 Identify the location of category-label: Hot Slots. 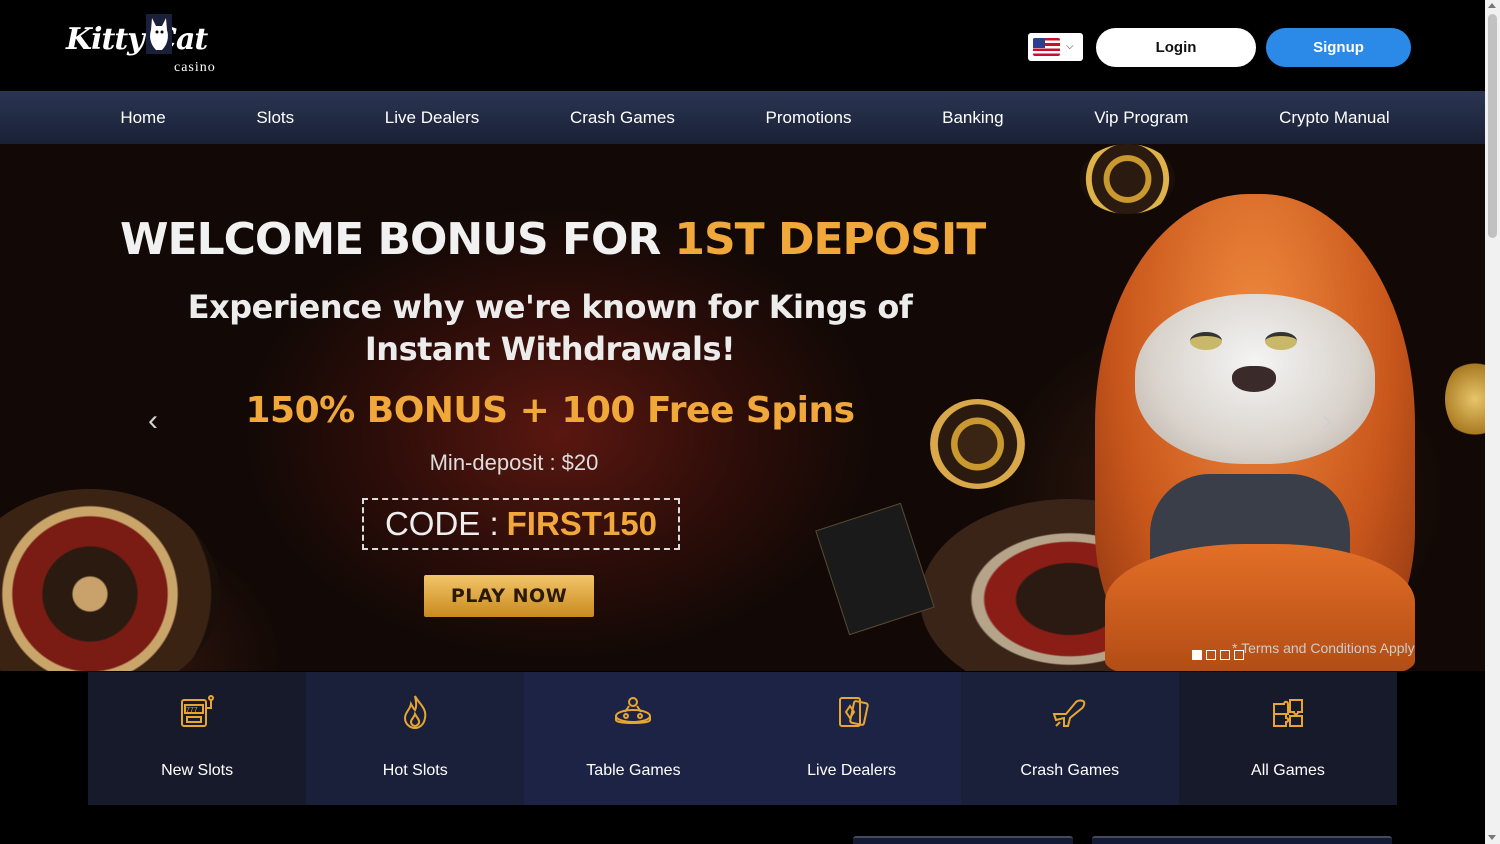
(415, 770).